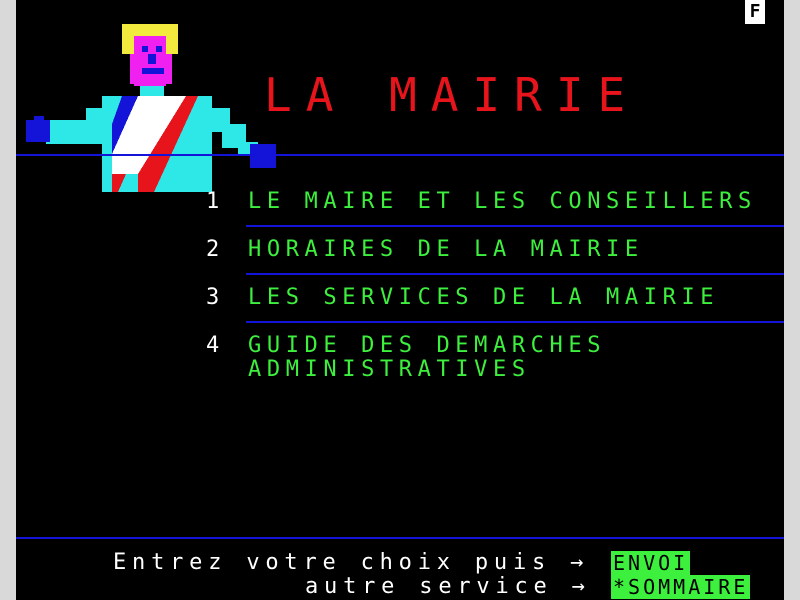 The image size is (800, 600). I want to click on service-badge: F, so click(755, 12).